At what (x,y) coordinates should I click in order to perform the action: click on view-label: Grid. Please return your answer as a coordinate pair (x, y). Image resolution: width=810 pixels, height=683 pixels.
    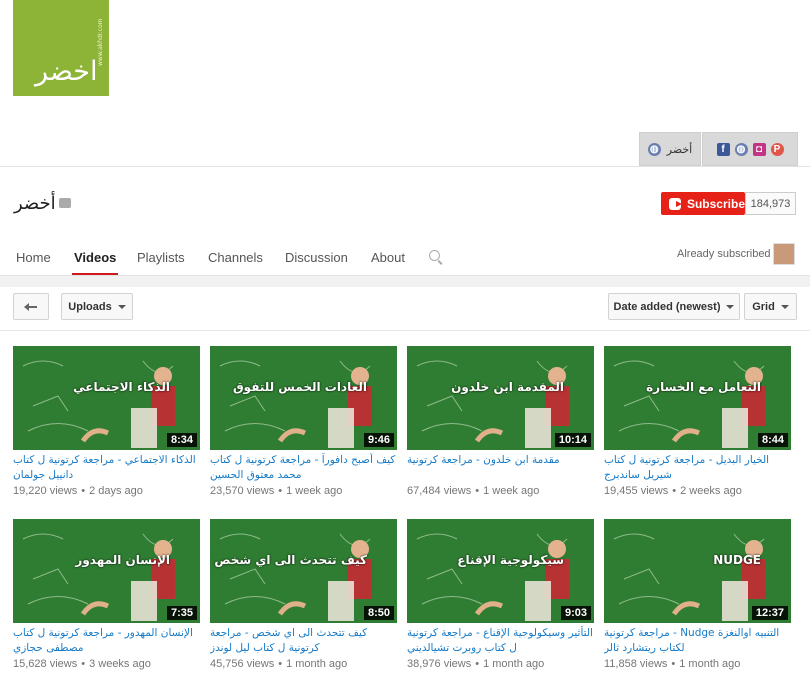
    Looking at the image, I should click on (763, 306).